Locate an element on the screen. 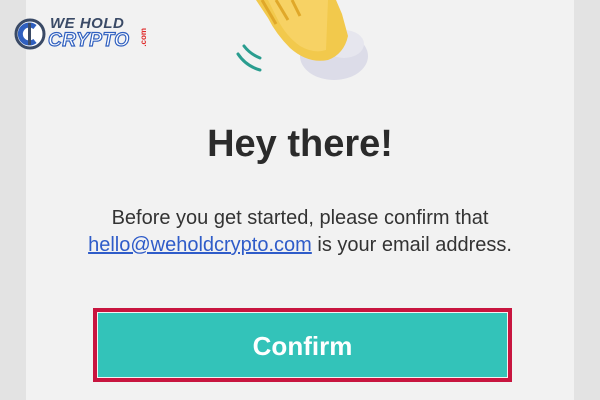 This screenshot has height=400, width=600. logo-domain-suffix: .com is located at coordinates (143, 37).